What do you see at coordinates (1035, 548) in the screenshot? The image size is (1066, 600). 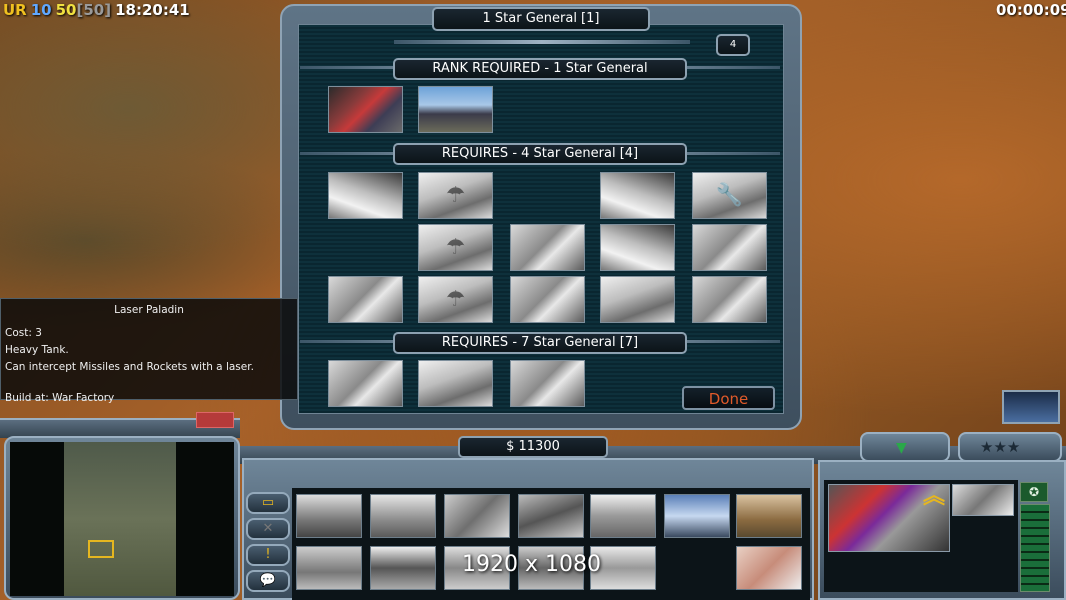 I see `power-meter` at bounding box center [1035, 548].